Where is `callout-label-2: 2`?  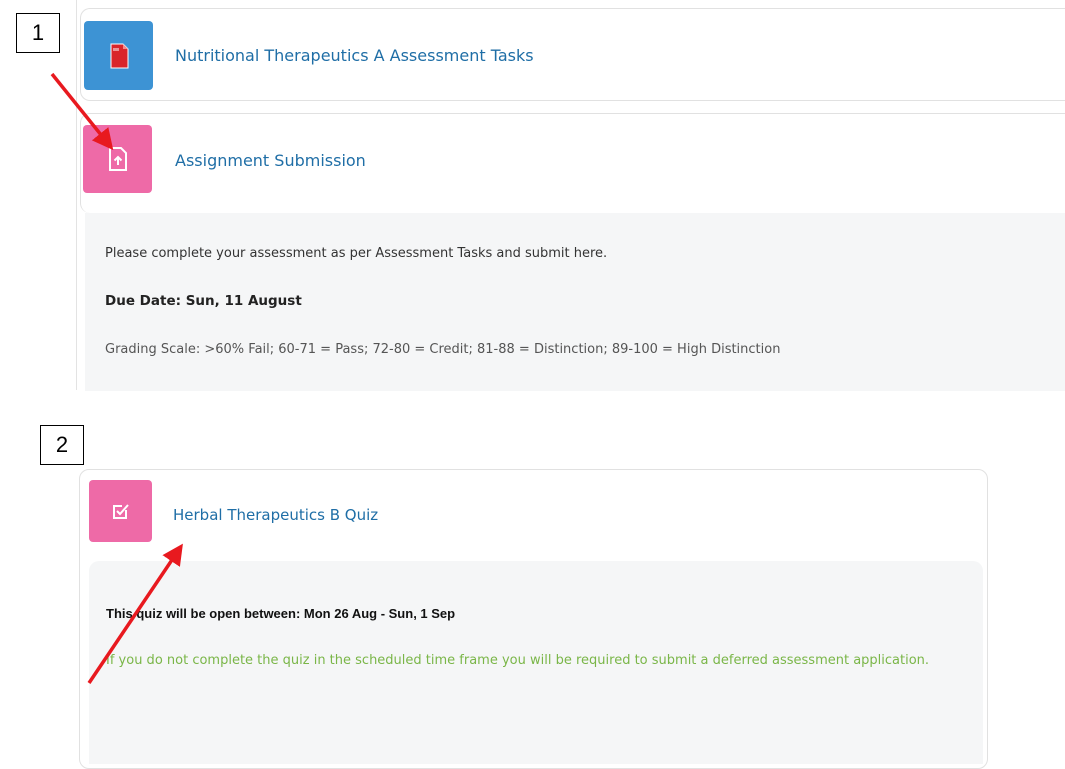
callout-label-2: 2 is located at coordinates (62, 445).